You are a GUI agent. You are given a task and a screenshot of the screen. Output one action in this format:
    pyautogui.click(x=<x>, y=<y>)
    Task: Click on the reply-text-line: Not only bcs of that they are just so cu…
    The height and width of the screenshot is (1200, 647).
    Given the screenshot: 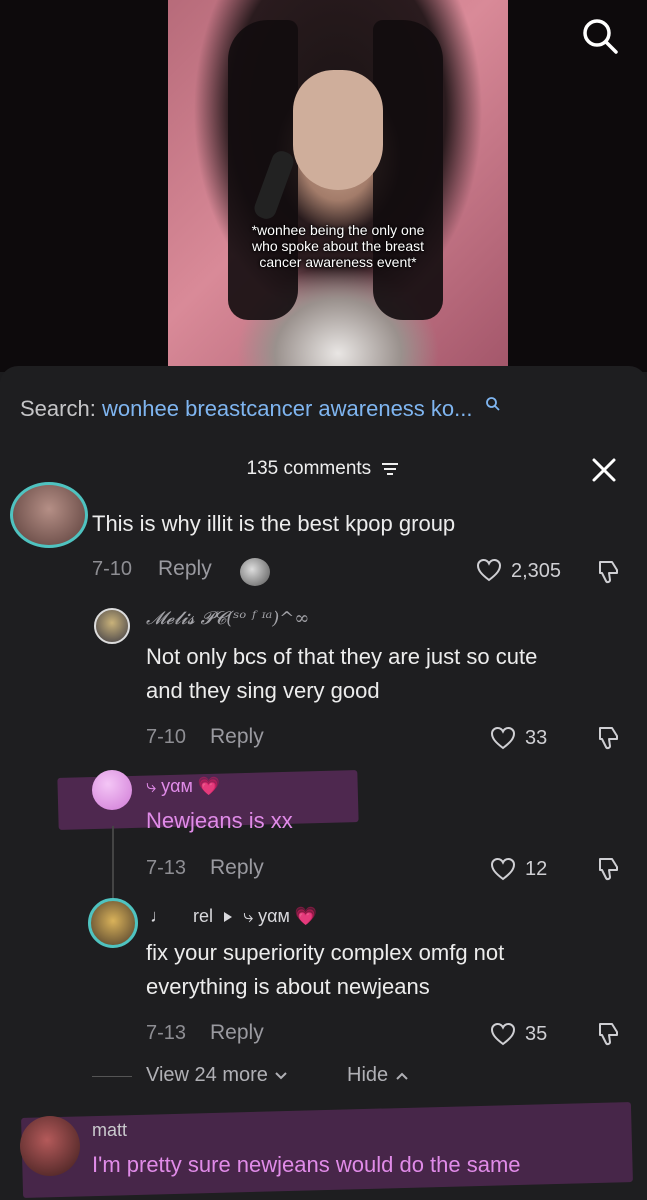 What is the action you would take?
    pyautogui.click(x=342, y=656)
    